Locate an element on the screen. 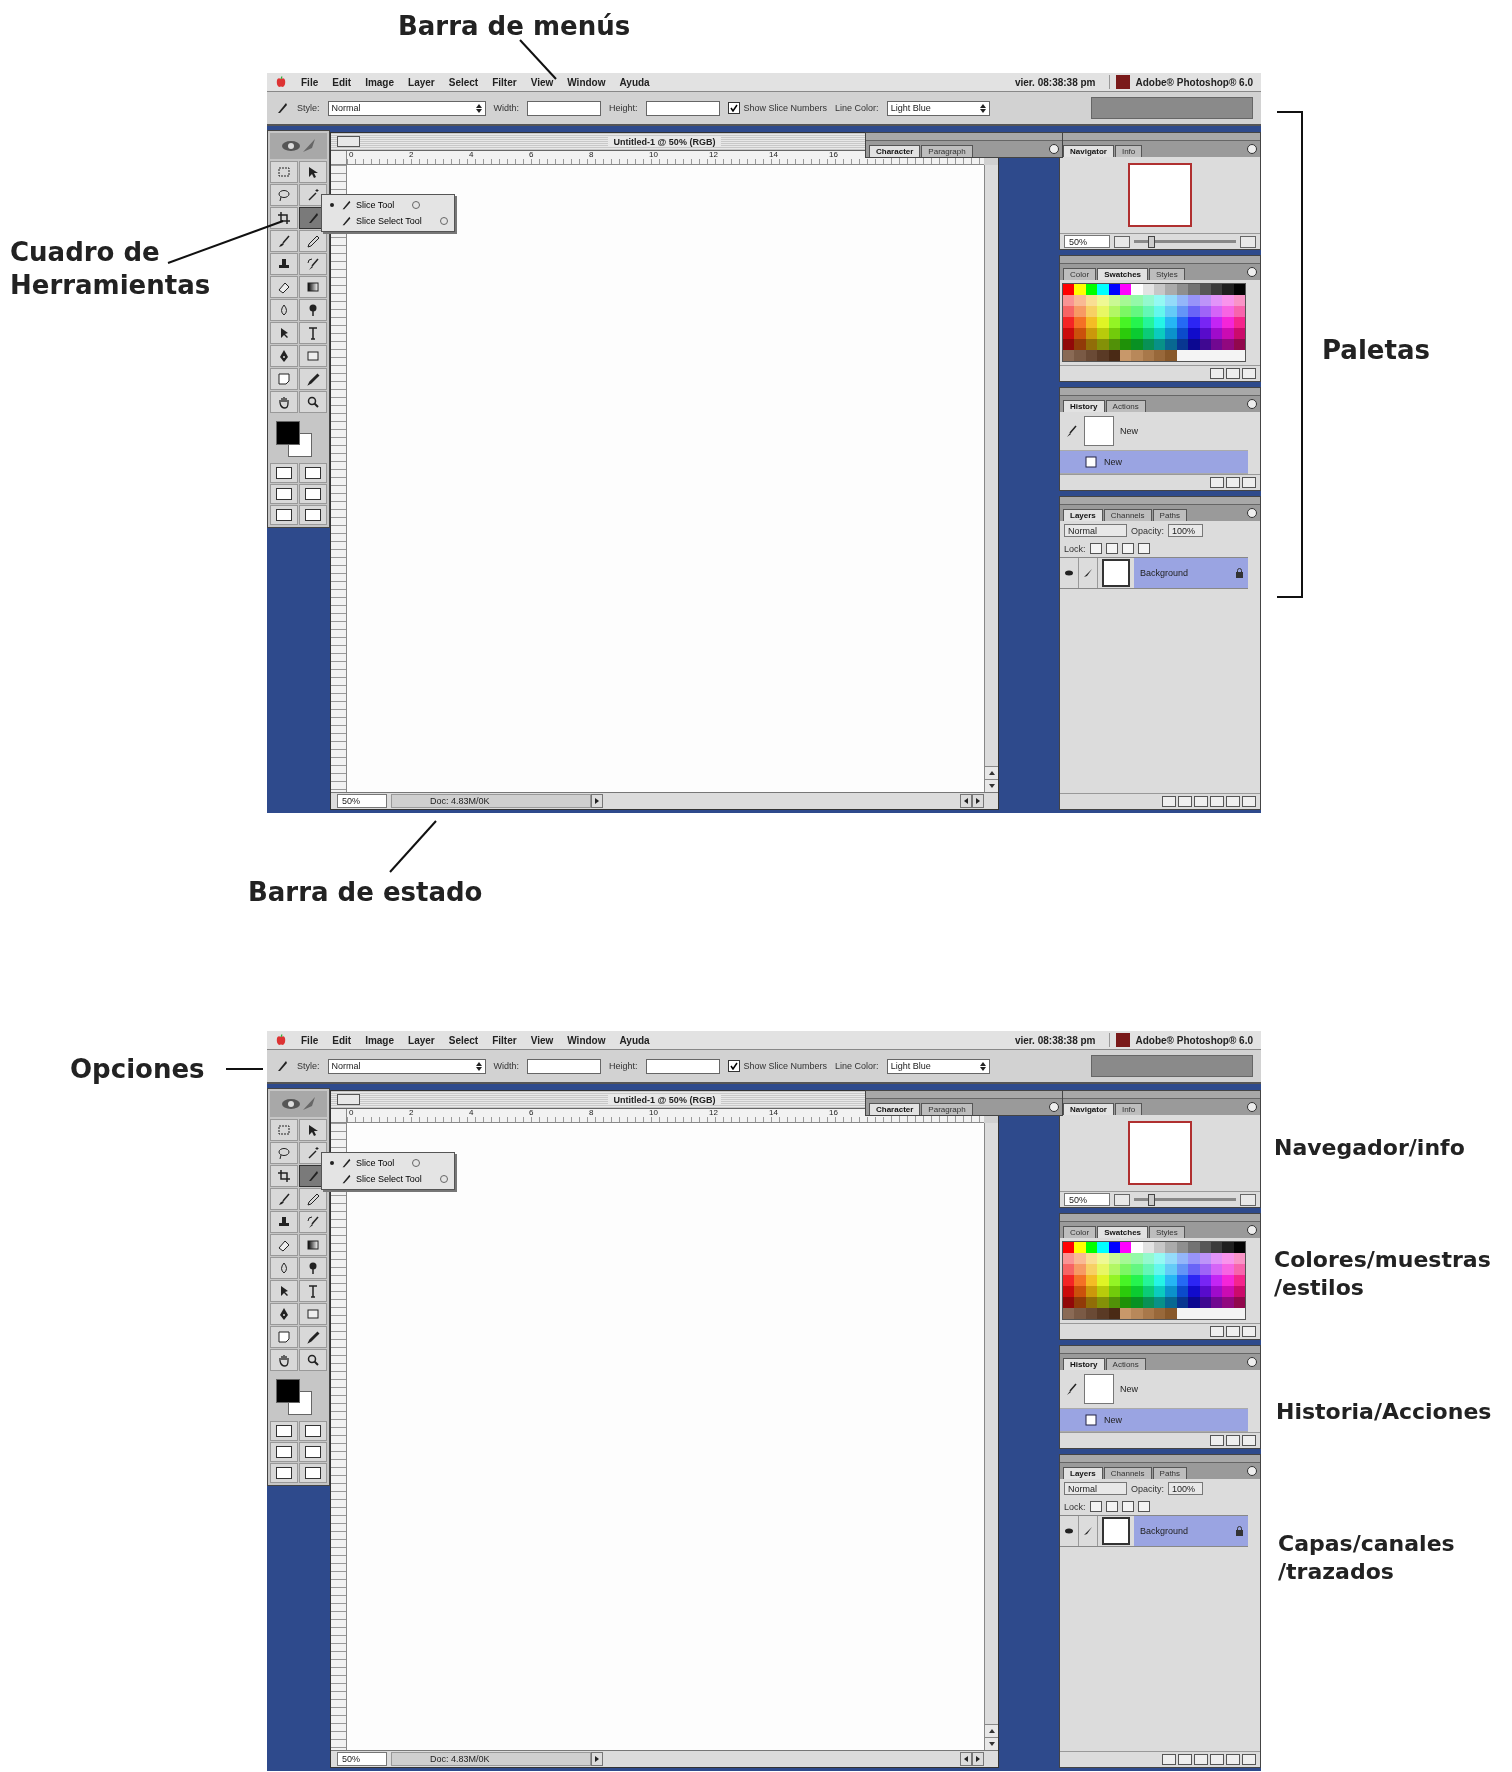 The height and width of the screenshot is (1772, 1512). swatch-grid is located at coordinates (1154, 1280).